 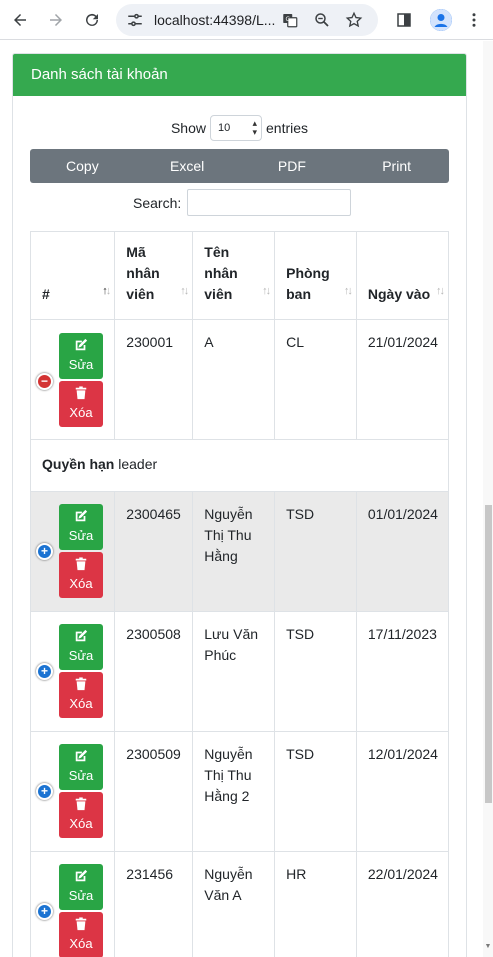 What do you see at coordinates (474, 20) in the screenshot?
I see `menu-kebab-icon` at bounding box center [474, 20].